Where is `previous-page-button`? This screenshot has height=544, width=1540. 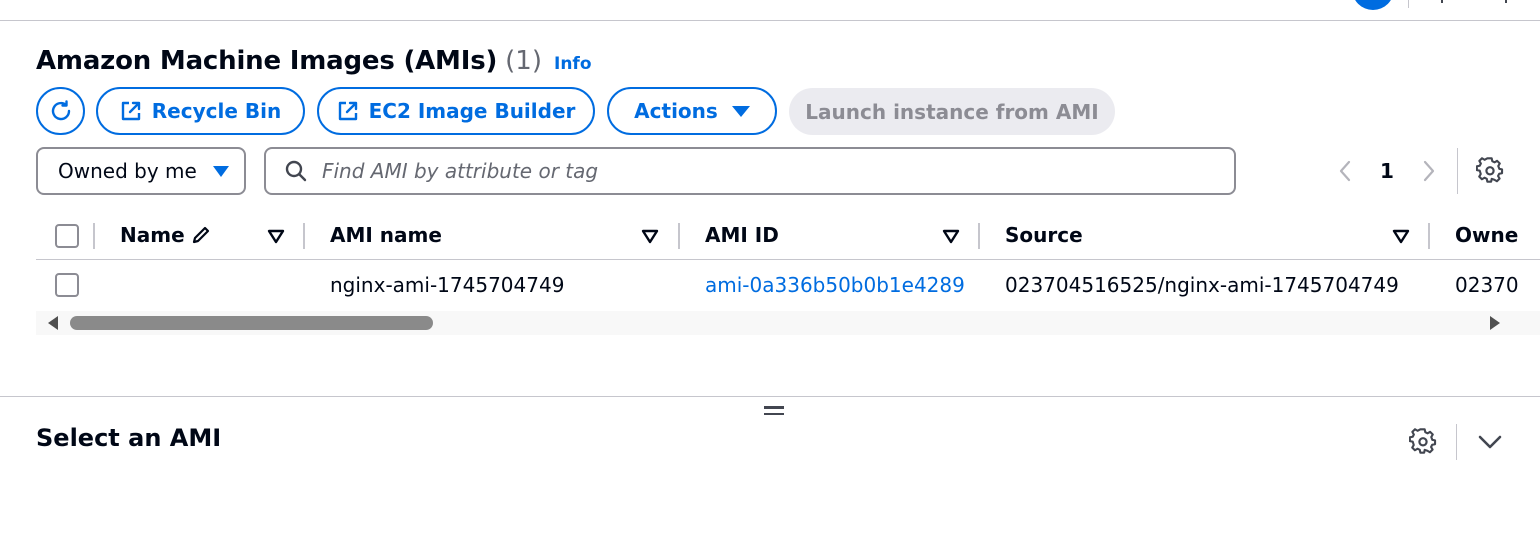
previous-page-button is located at coordinates (1345, 171).